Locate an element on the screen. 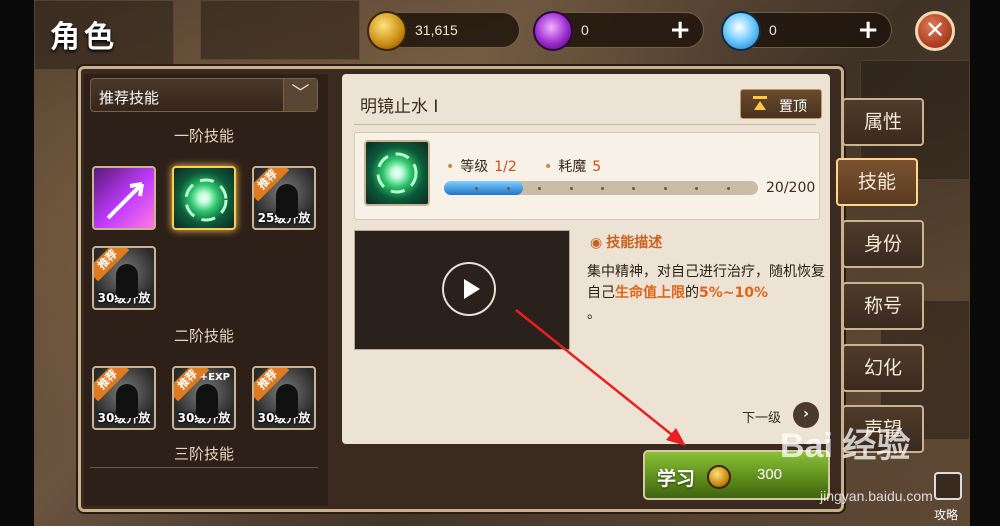 The image size is (1000, 526). watermark-logo: Bai 经验 is located at coordinates (845, 446).